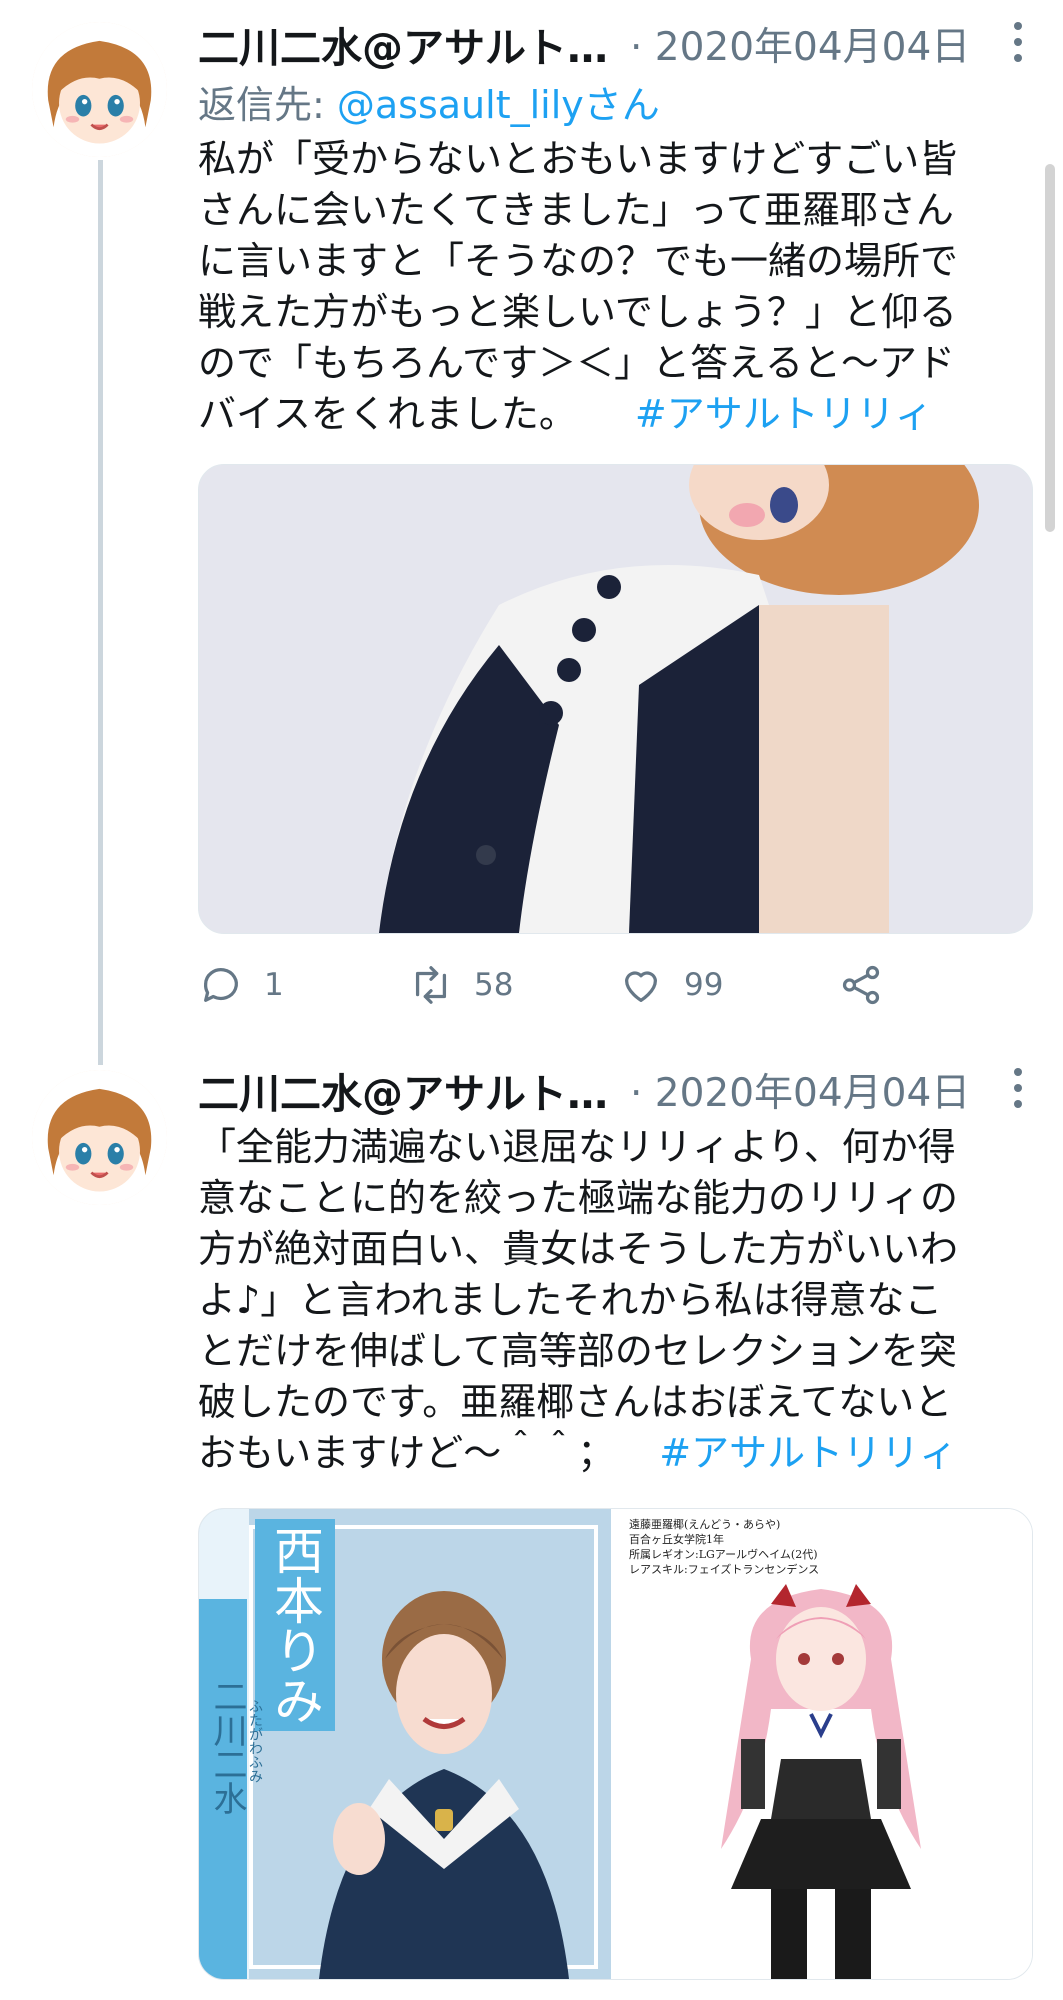 This screenshot has width=1063, height=2000. What do you see at coordinates (577, 1351) in the screenshot?
I see `tweet-body-line: とだけを伸ばして高等部のセレクションを突` at bounding box center [577, 1351].